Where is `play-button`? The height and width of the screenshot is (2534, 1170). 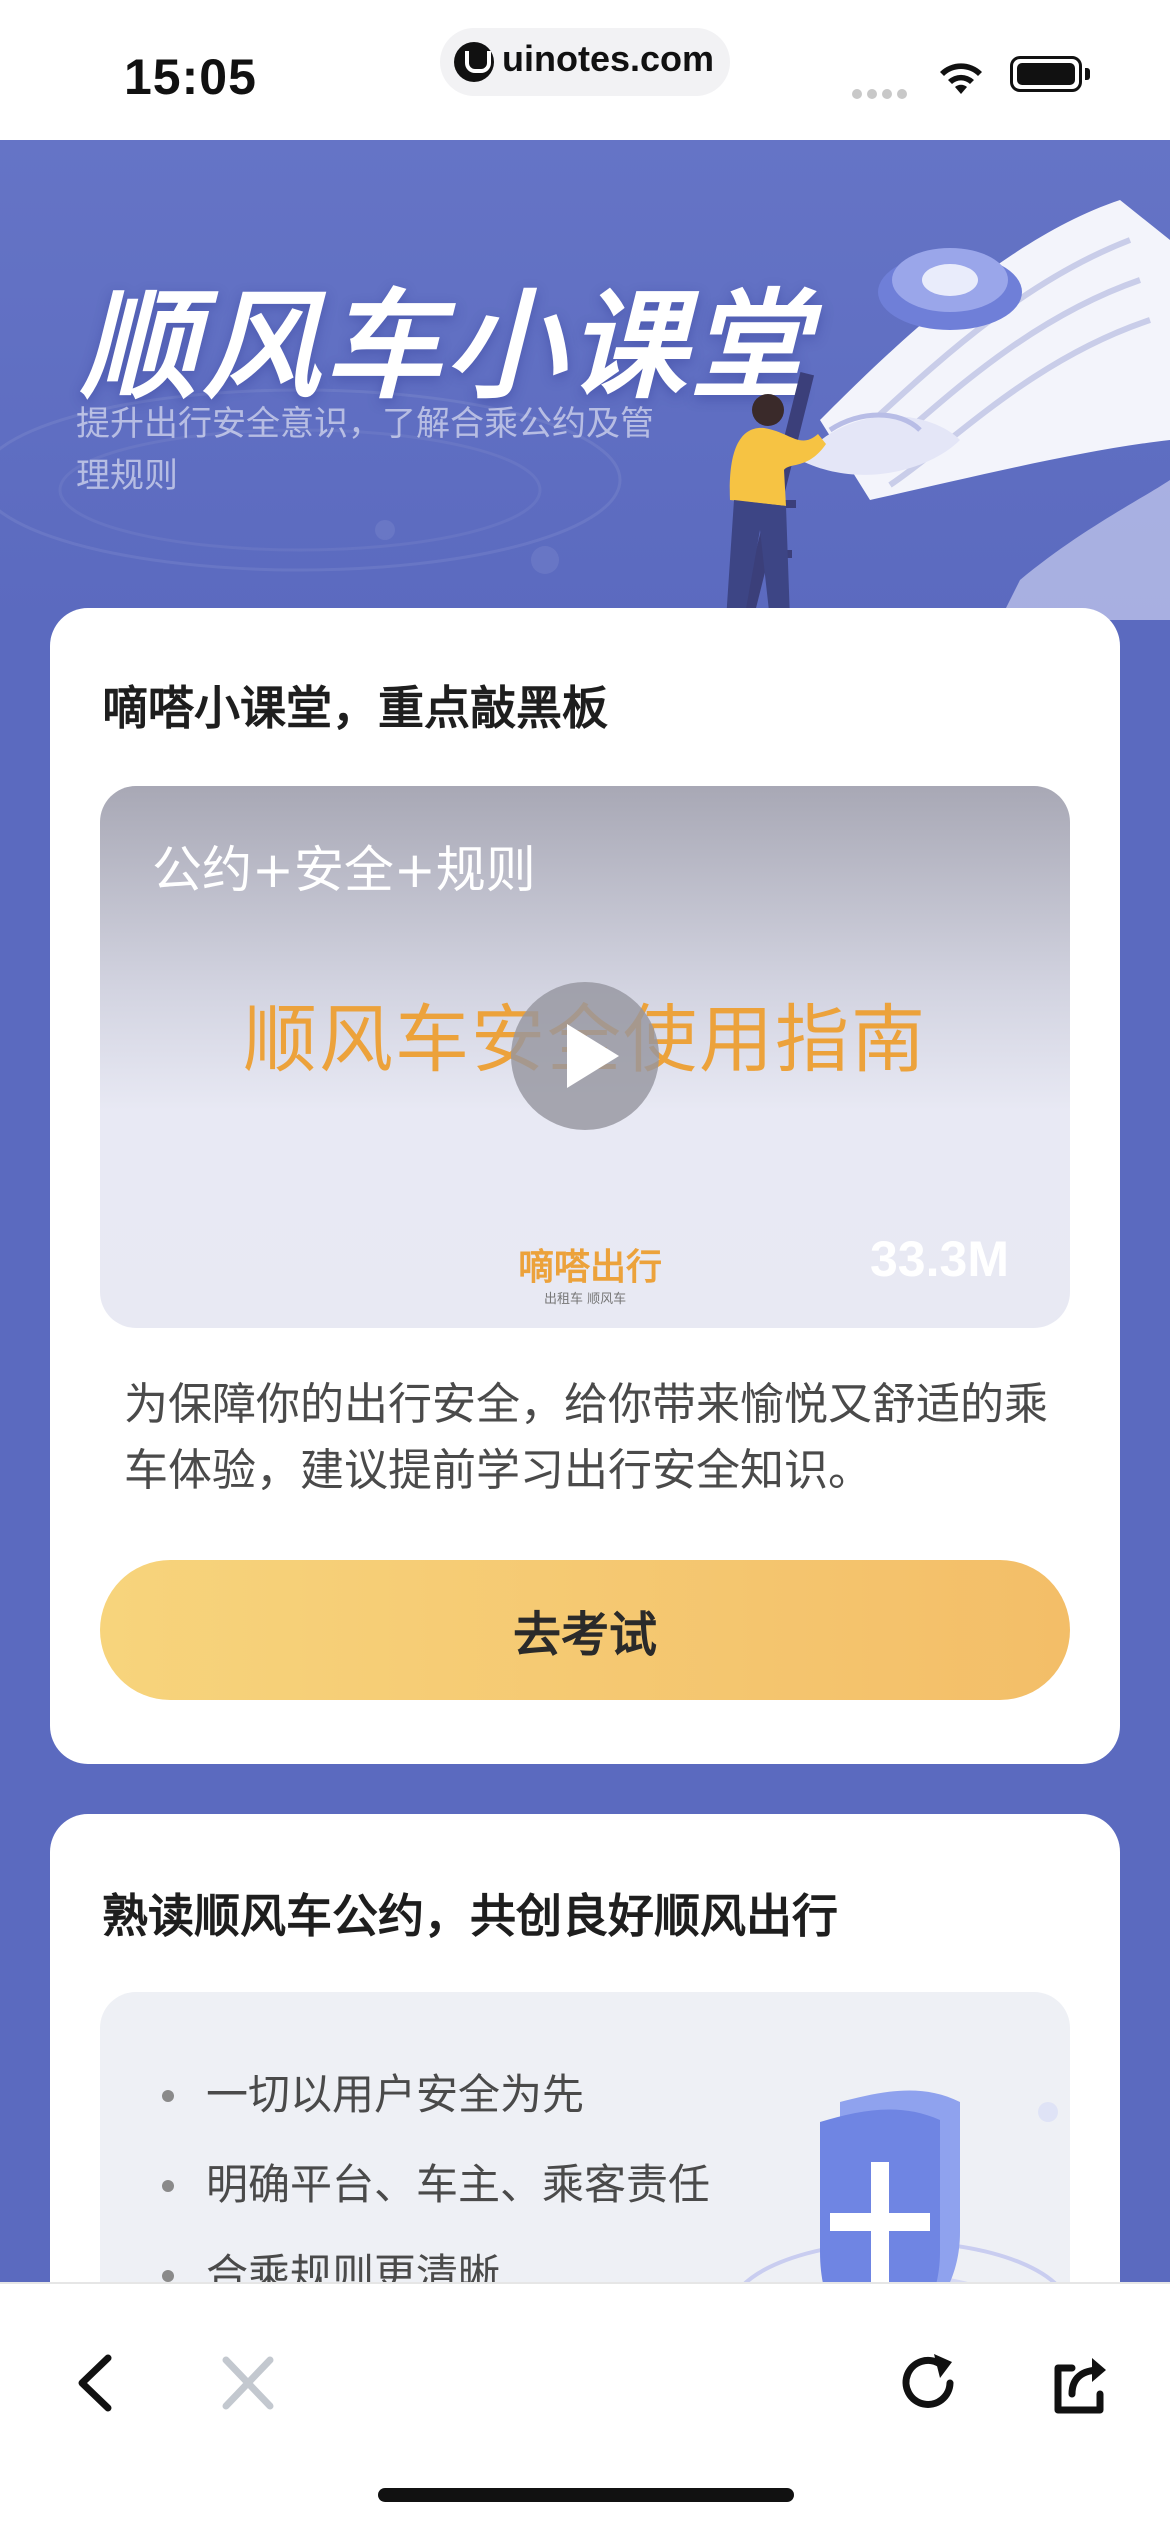 play-button is located at coordinates (585, 1056).